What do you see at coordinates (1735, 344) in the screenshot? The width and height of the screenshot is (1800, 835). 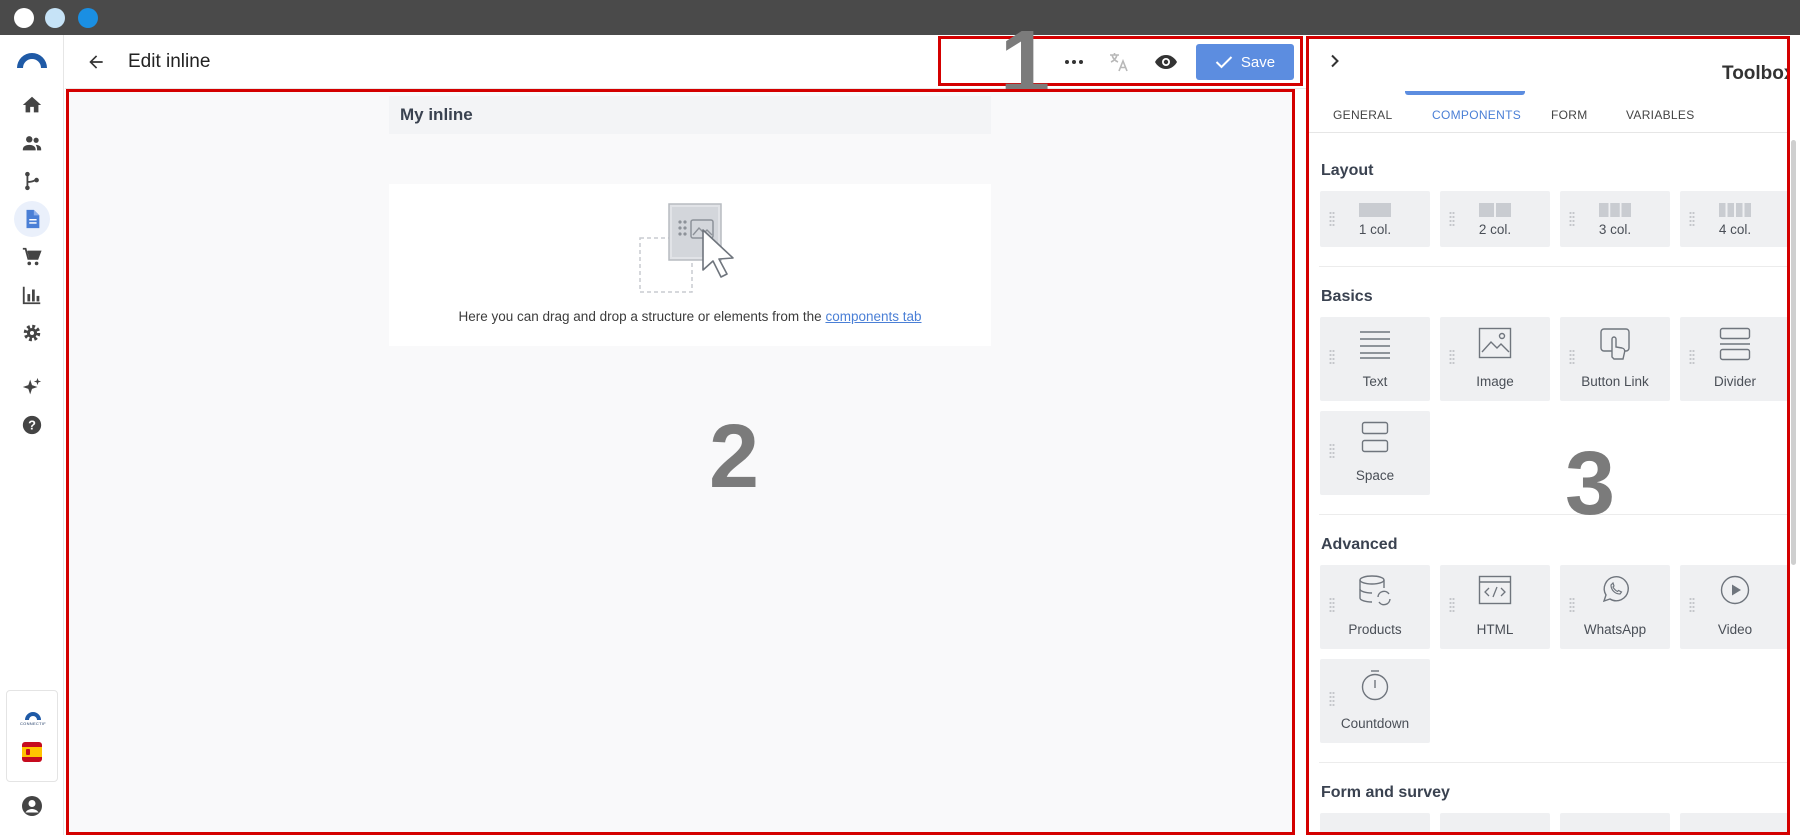 I see `divider-icon` at bounding box center [1735, 344].